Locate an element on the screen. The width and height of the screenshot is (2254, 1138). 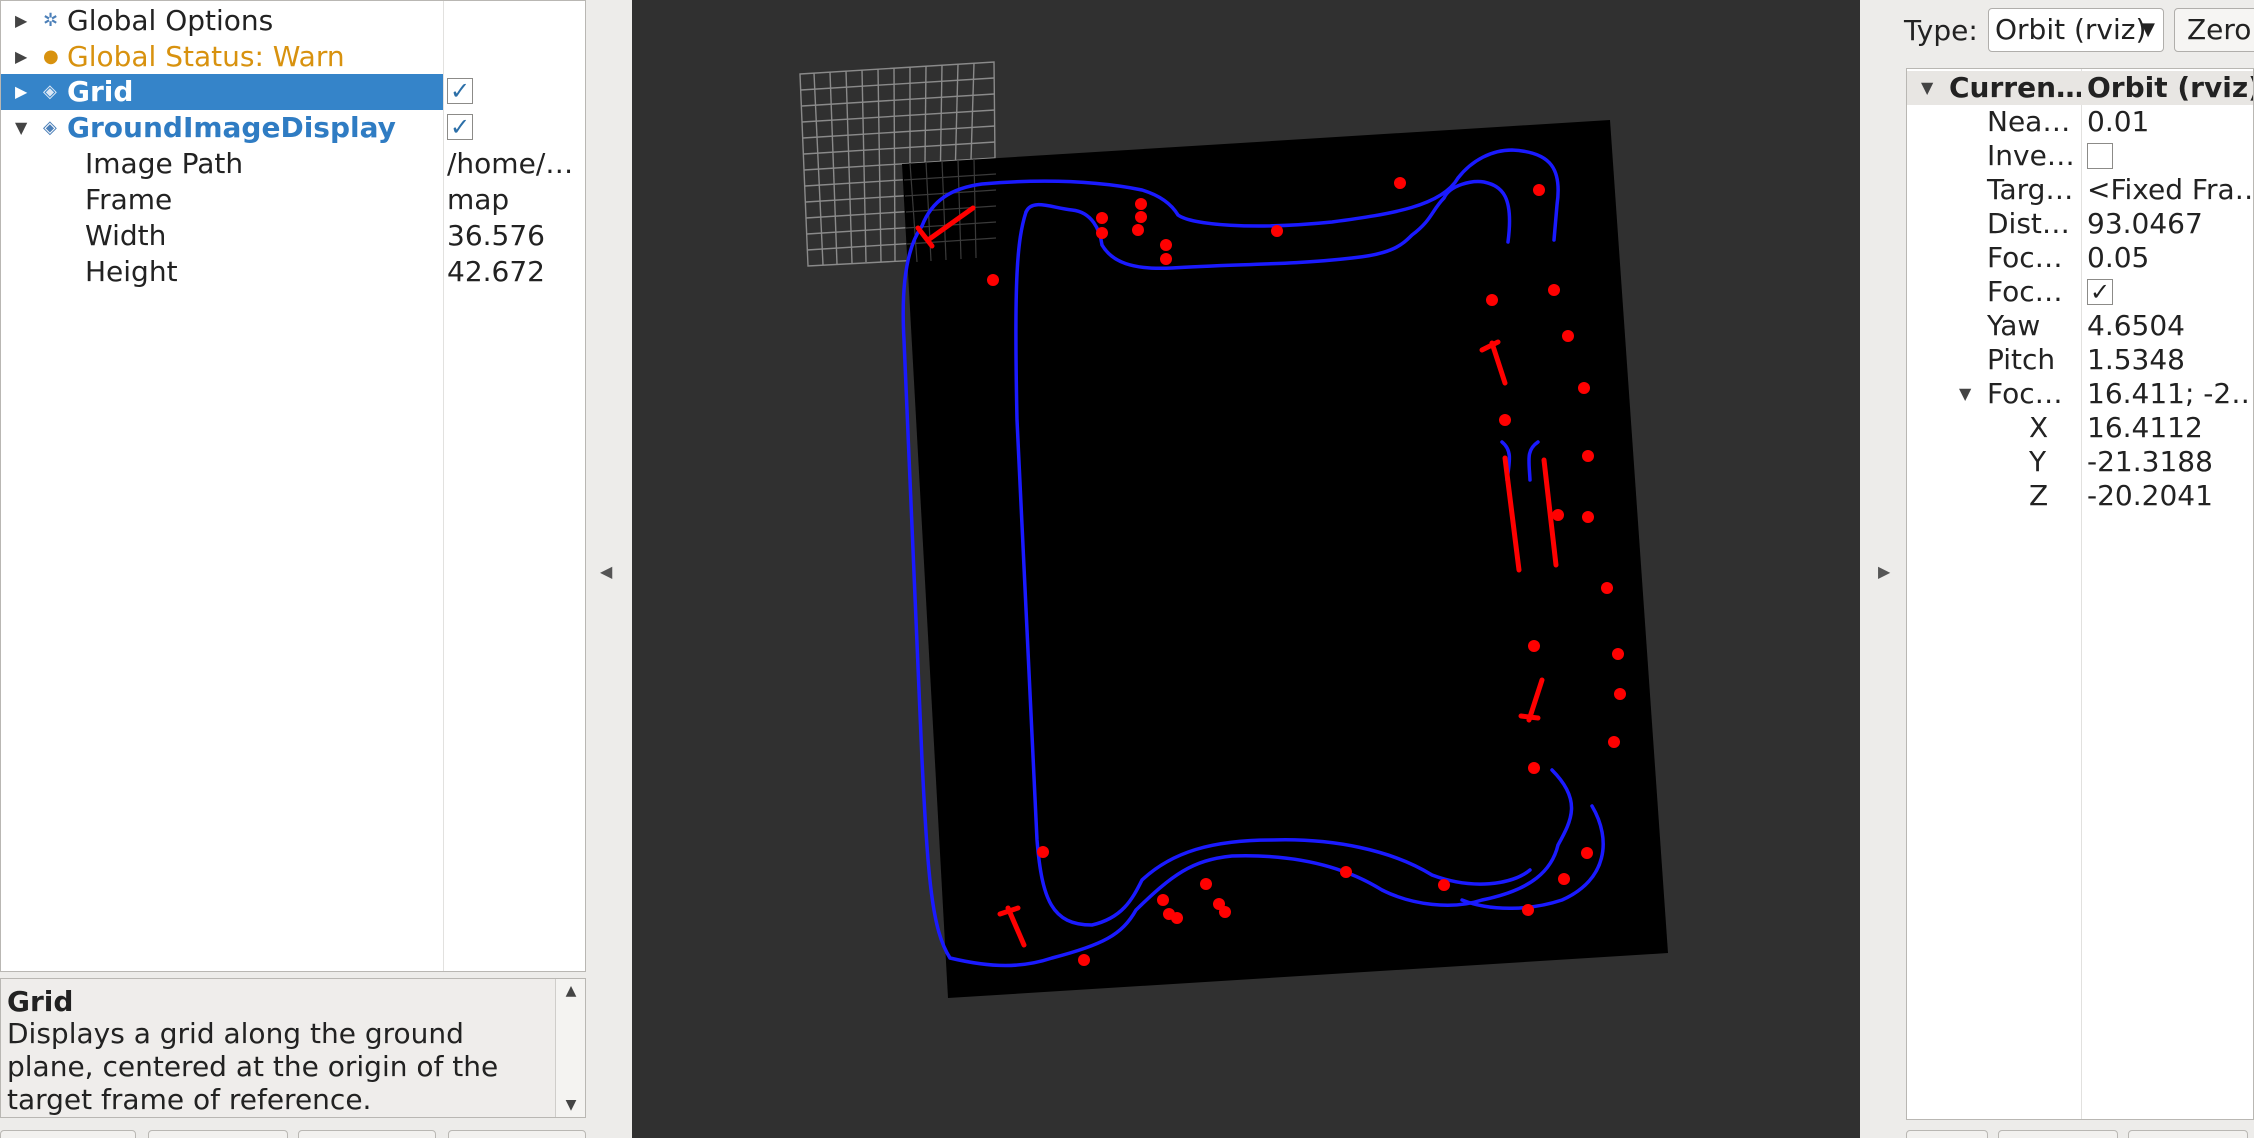
property-value: map is located at coordinates (514, 200).